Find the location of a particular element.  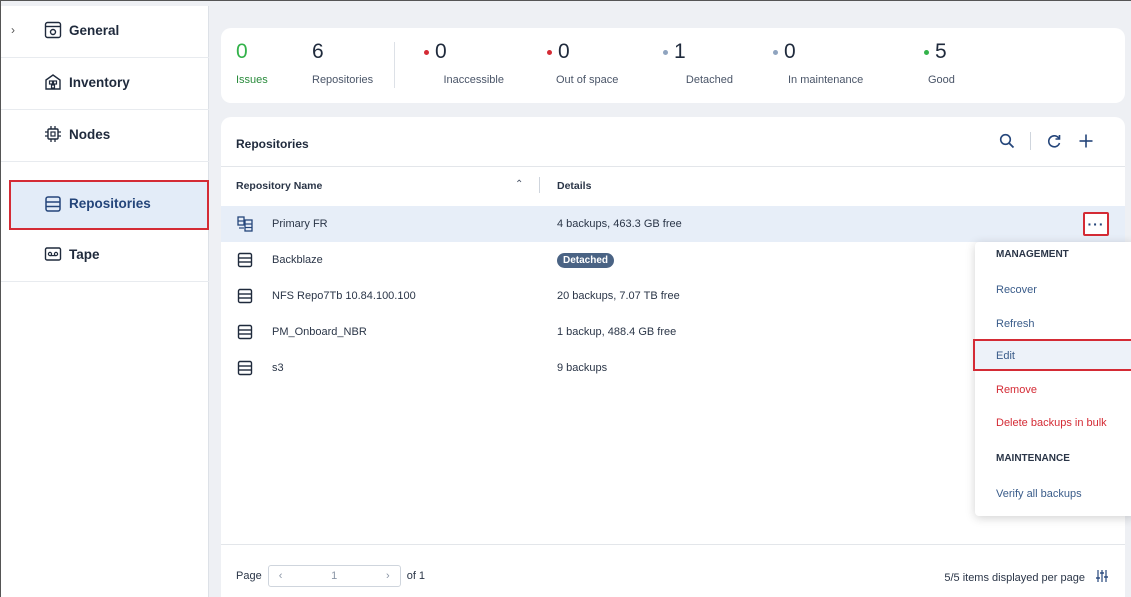

stat-good: 5 Good is located at coordinates (939, 63).